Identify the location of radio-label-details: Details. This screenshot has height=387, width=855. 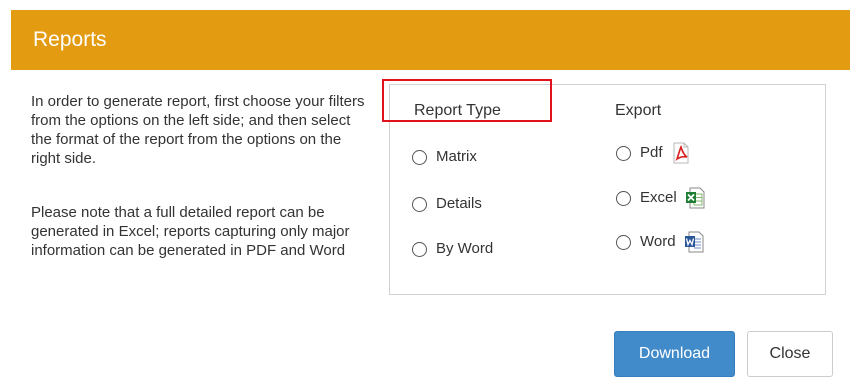
(459, 203).